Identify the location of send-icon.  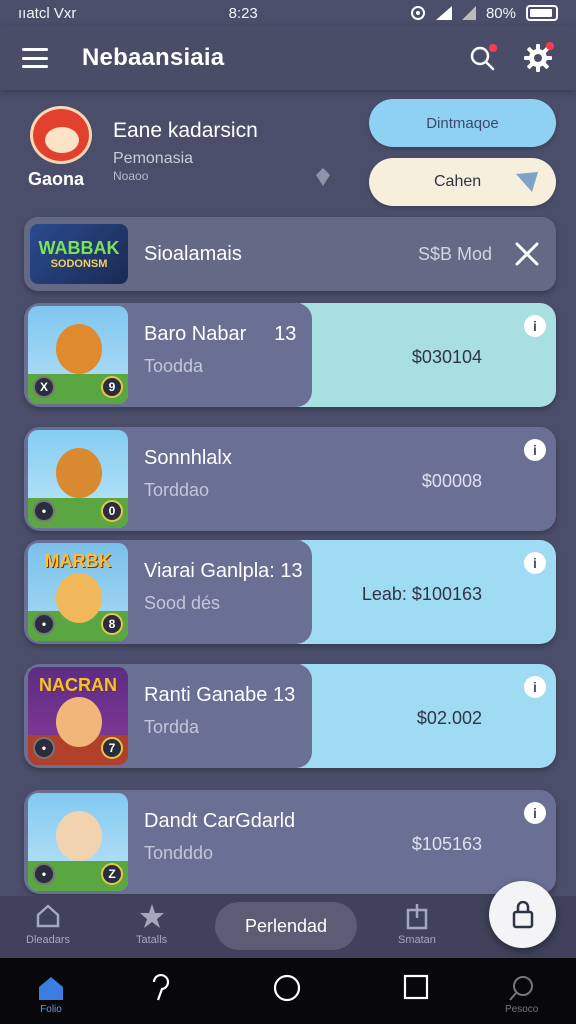
(527, 182).